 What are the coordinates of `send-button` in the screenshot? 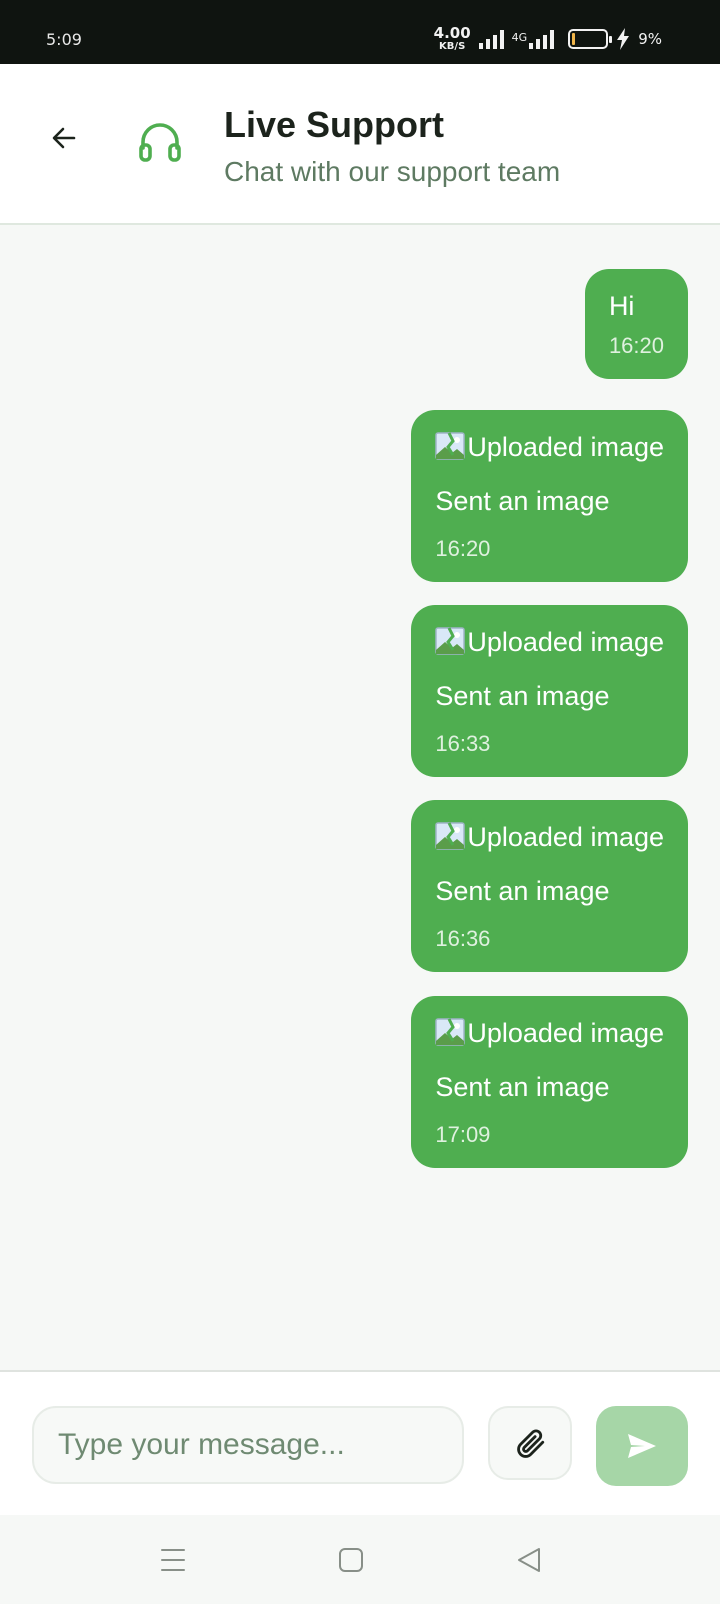 It's located at (642, 1446).